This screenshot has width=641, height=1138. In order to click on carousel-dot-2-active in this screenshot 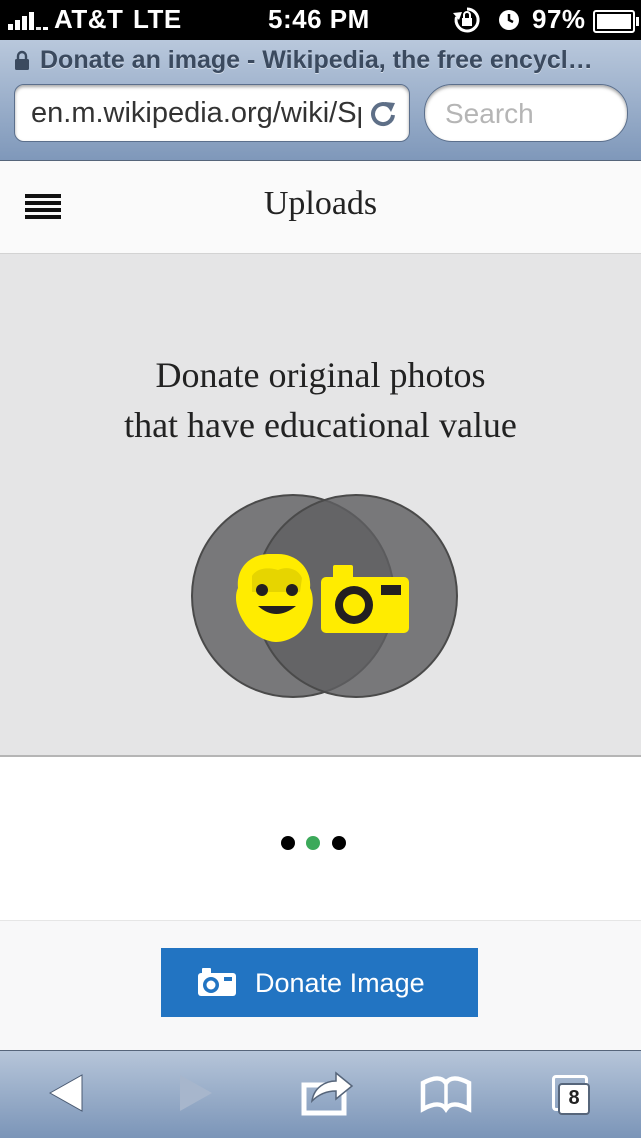, I will do `click(313, 843)`.